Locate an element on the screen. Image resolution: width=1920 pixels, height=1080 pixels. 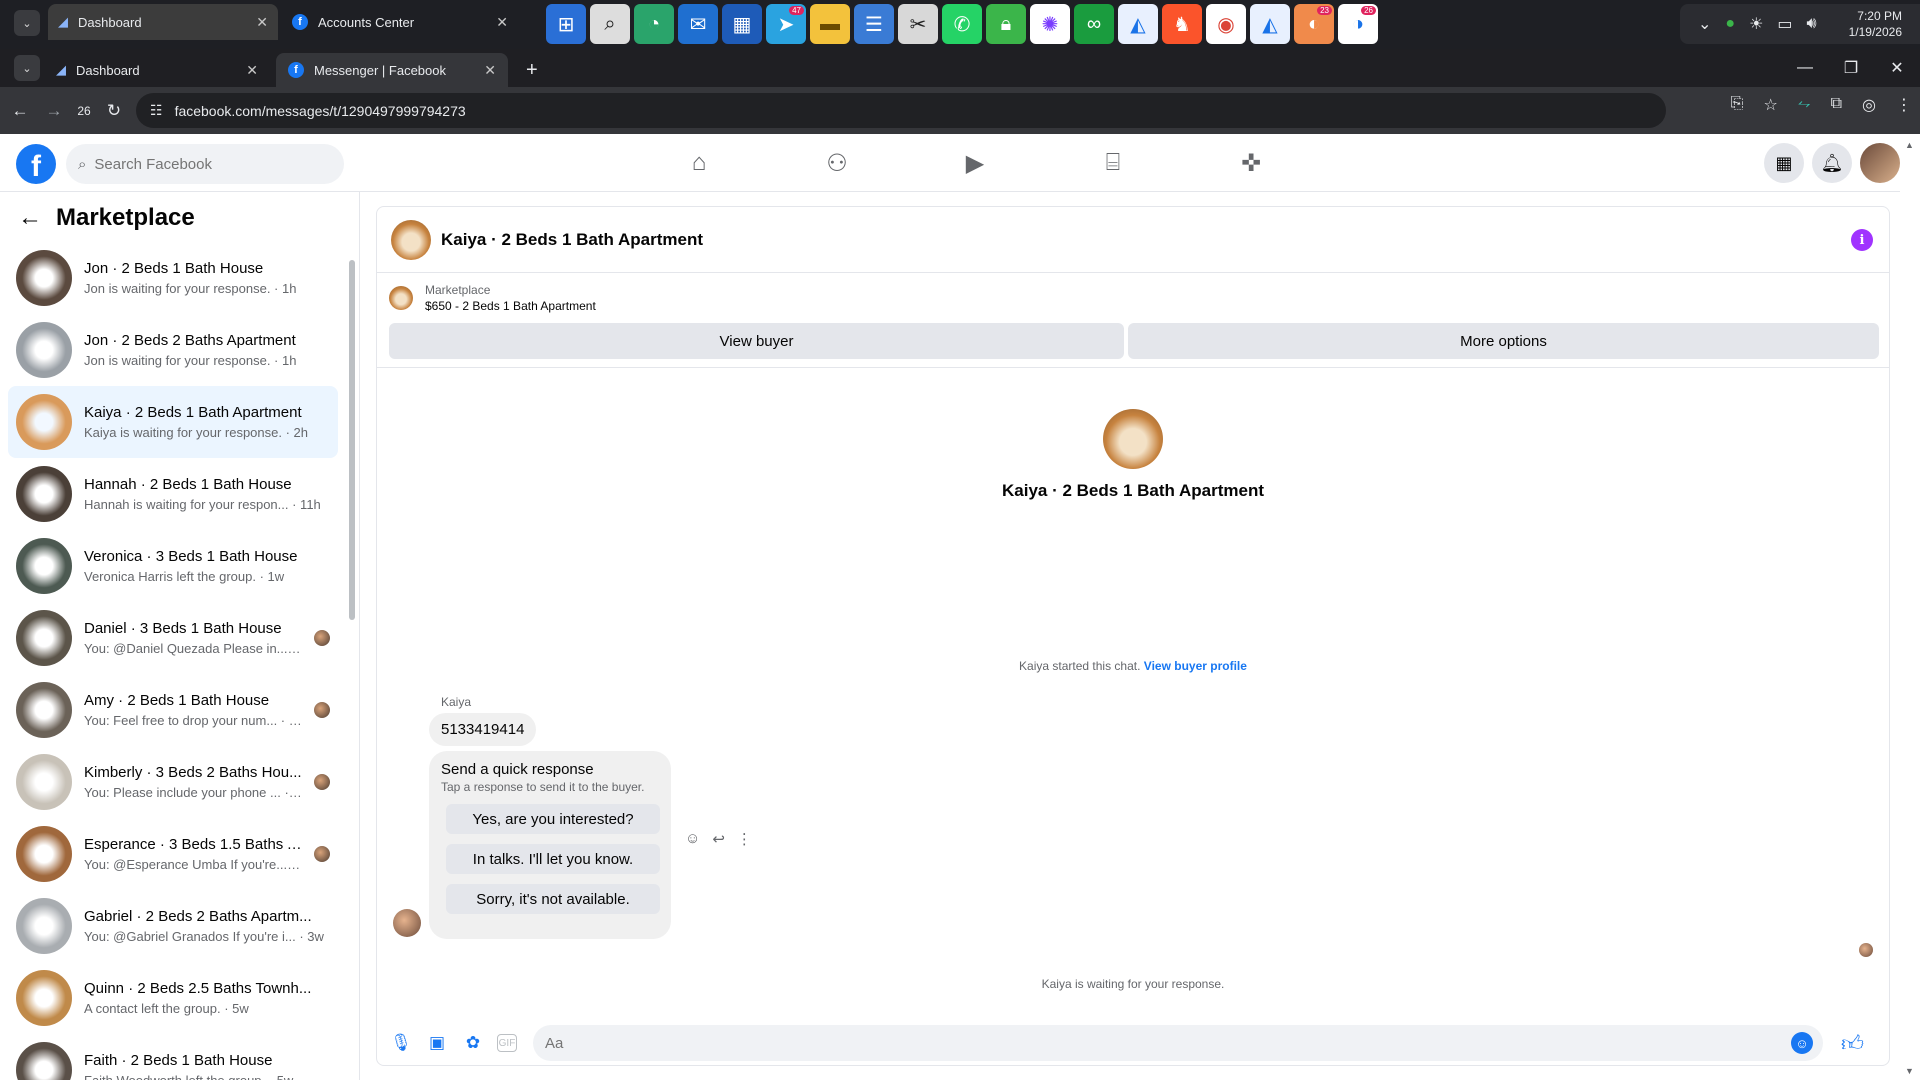
quick-response-in-talks: In talks. I'll let you know. is located at coordinates (553, 859).